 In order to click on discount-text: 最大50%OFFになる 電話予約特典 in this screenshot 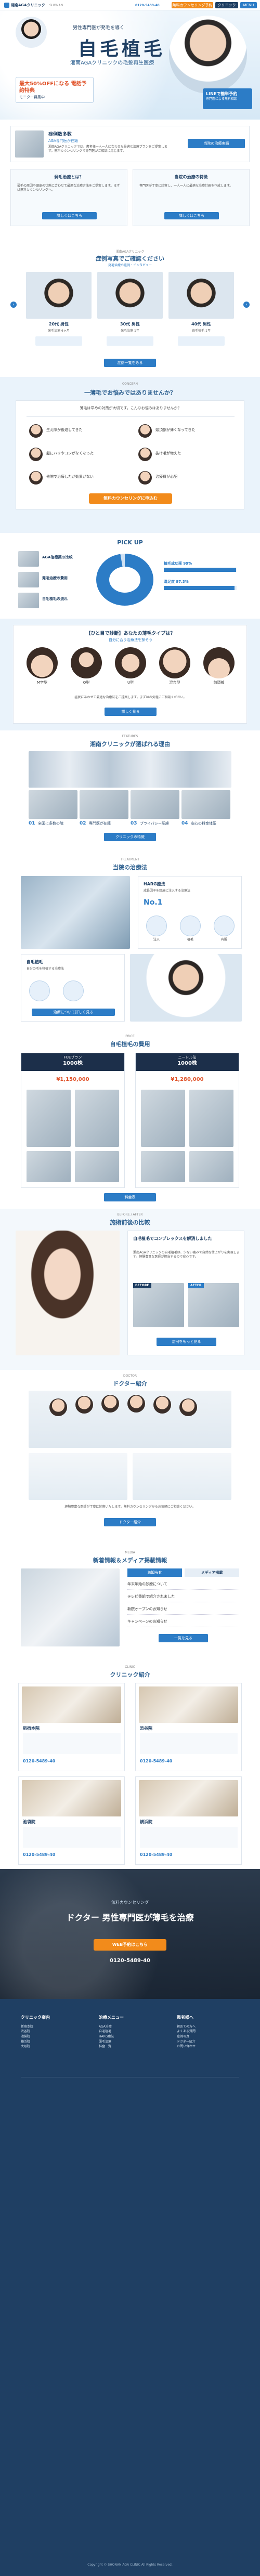, I will do `click(53, 87)`.